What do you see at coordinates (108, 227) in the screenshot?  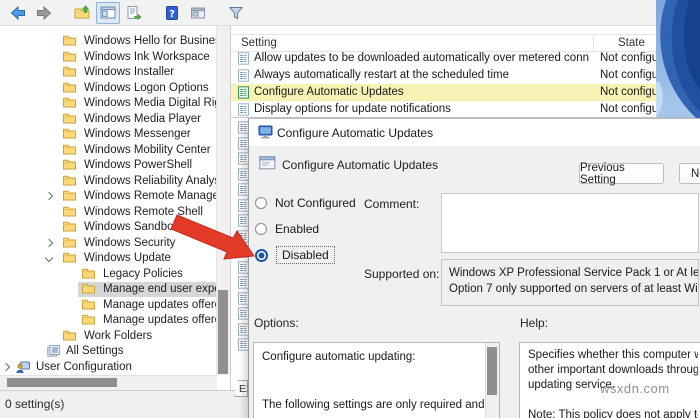 I see `tree-item-windows-sandbox: Windows Sandbox` at bounding box center [108, 227].